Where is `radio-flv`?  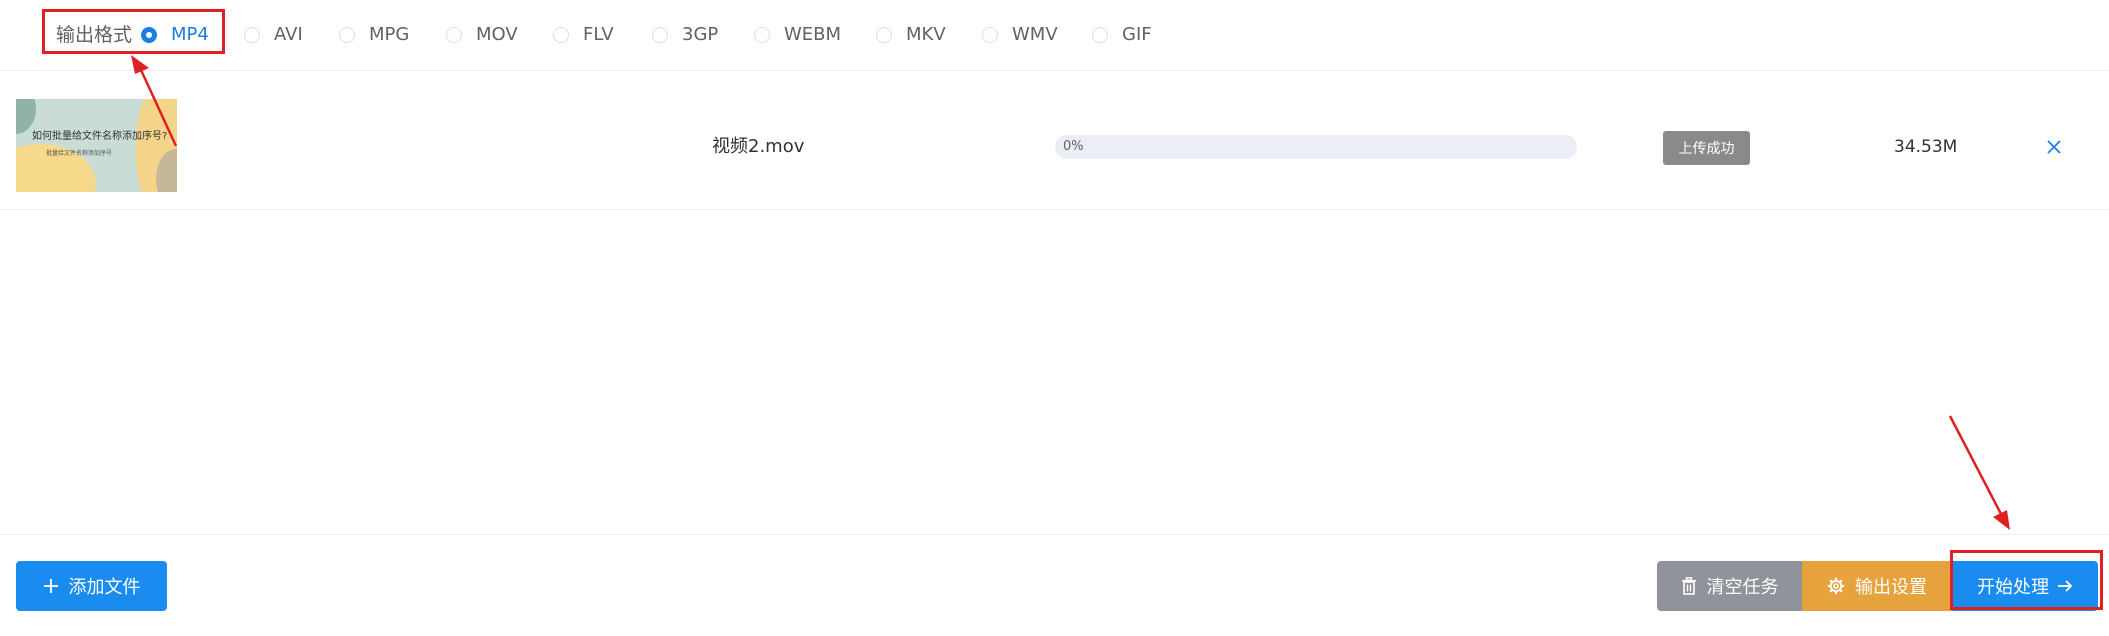 radio-flv is located at coordinates (561, 35).